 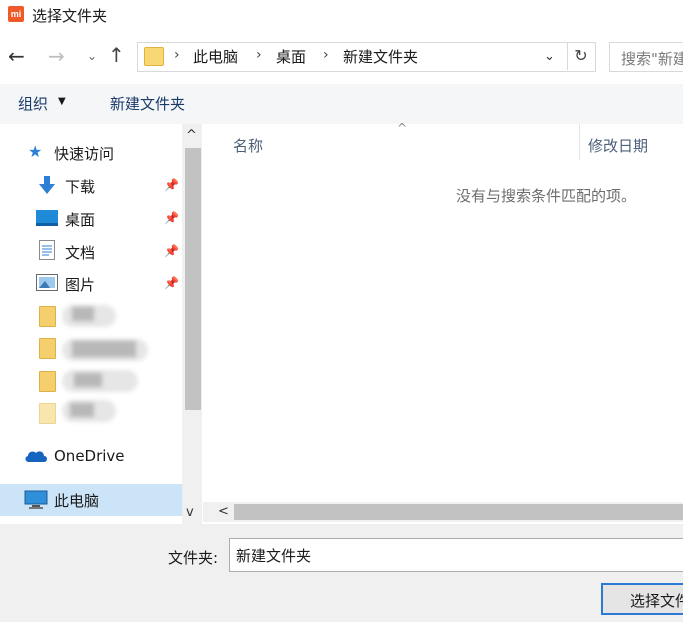 I want to click on select-folder-button-label: 选择文件夹, so click(x=656, y=601).